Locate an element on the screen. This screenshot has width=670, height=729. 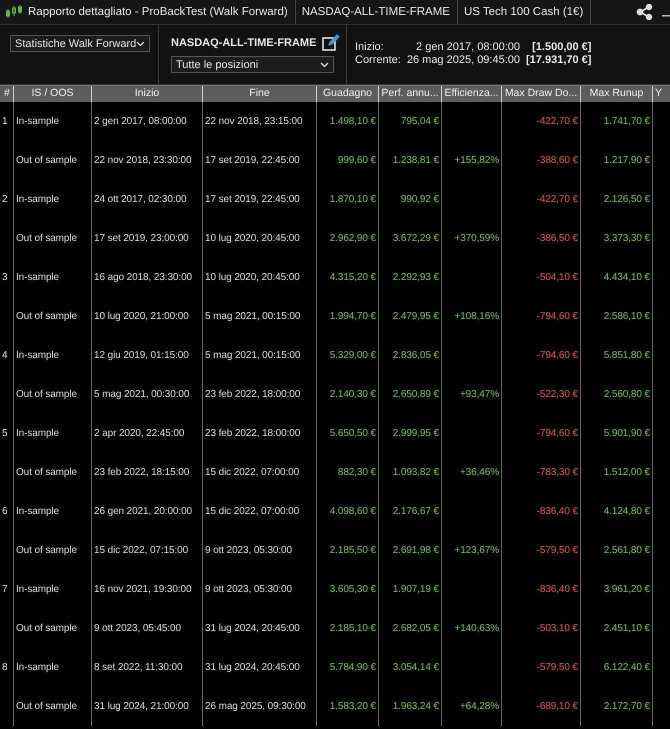
candlestick-icon is located at coordinates (14, 12).